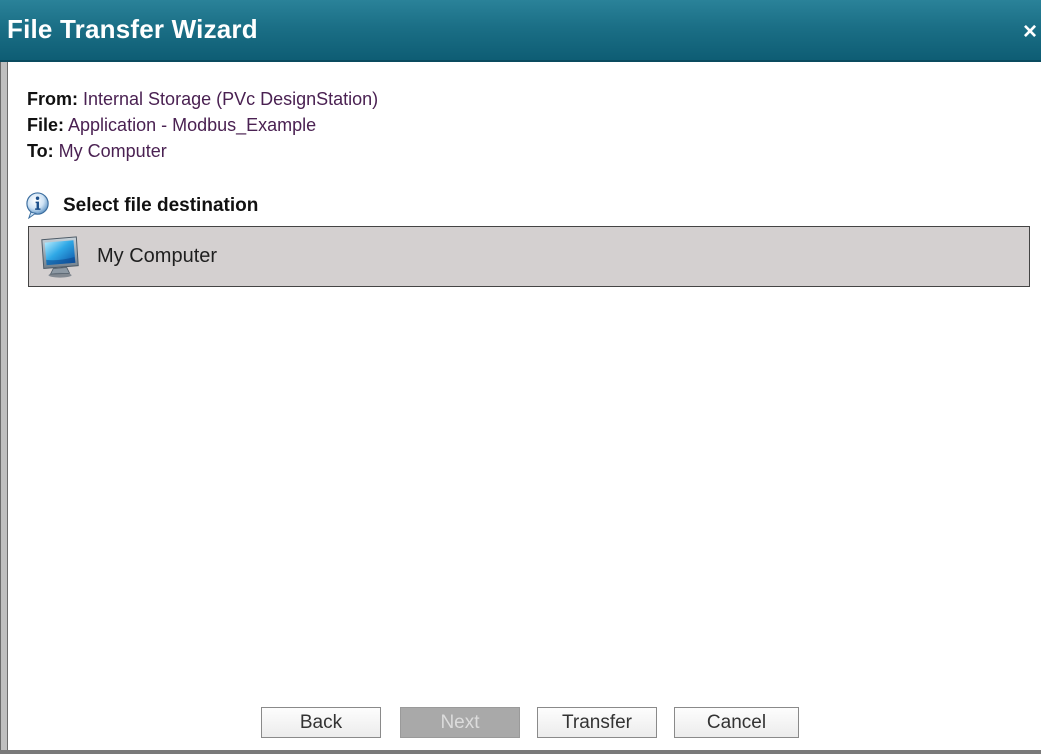 This screenshot has height=754, width=1041. Describe the element at coordinates (1032, 33) in the screenshot. I see `close-icon: ×` at that location.